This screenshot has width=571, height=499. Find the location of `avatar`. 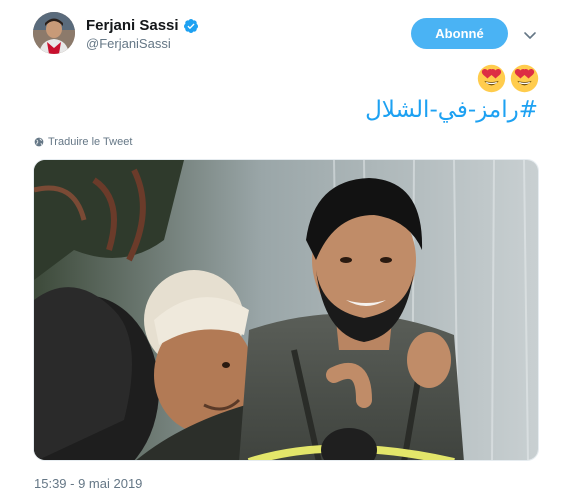

avatar is located at coordinates (54, 33).